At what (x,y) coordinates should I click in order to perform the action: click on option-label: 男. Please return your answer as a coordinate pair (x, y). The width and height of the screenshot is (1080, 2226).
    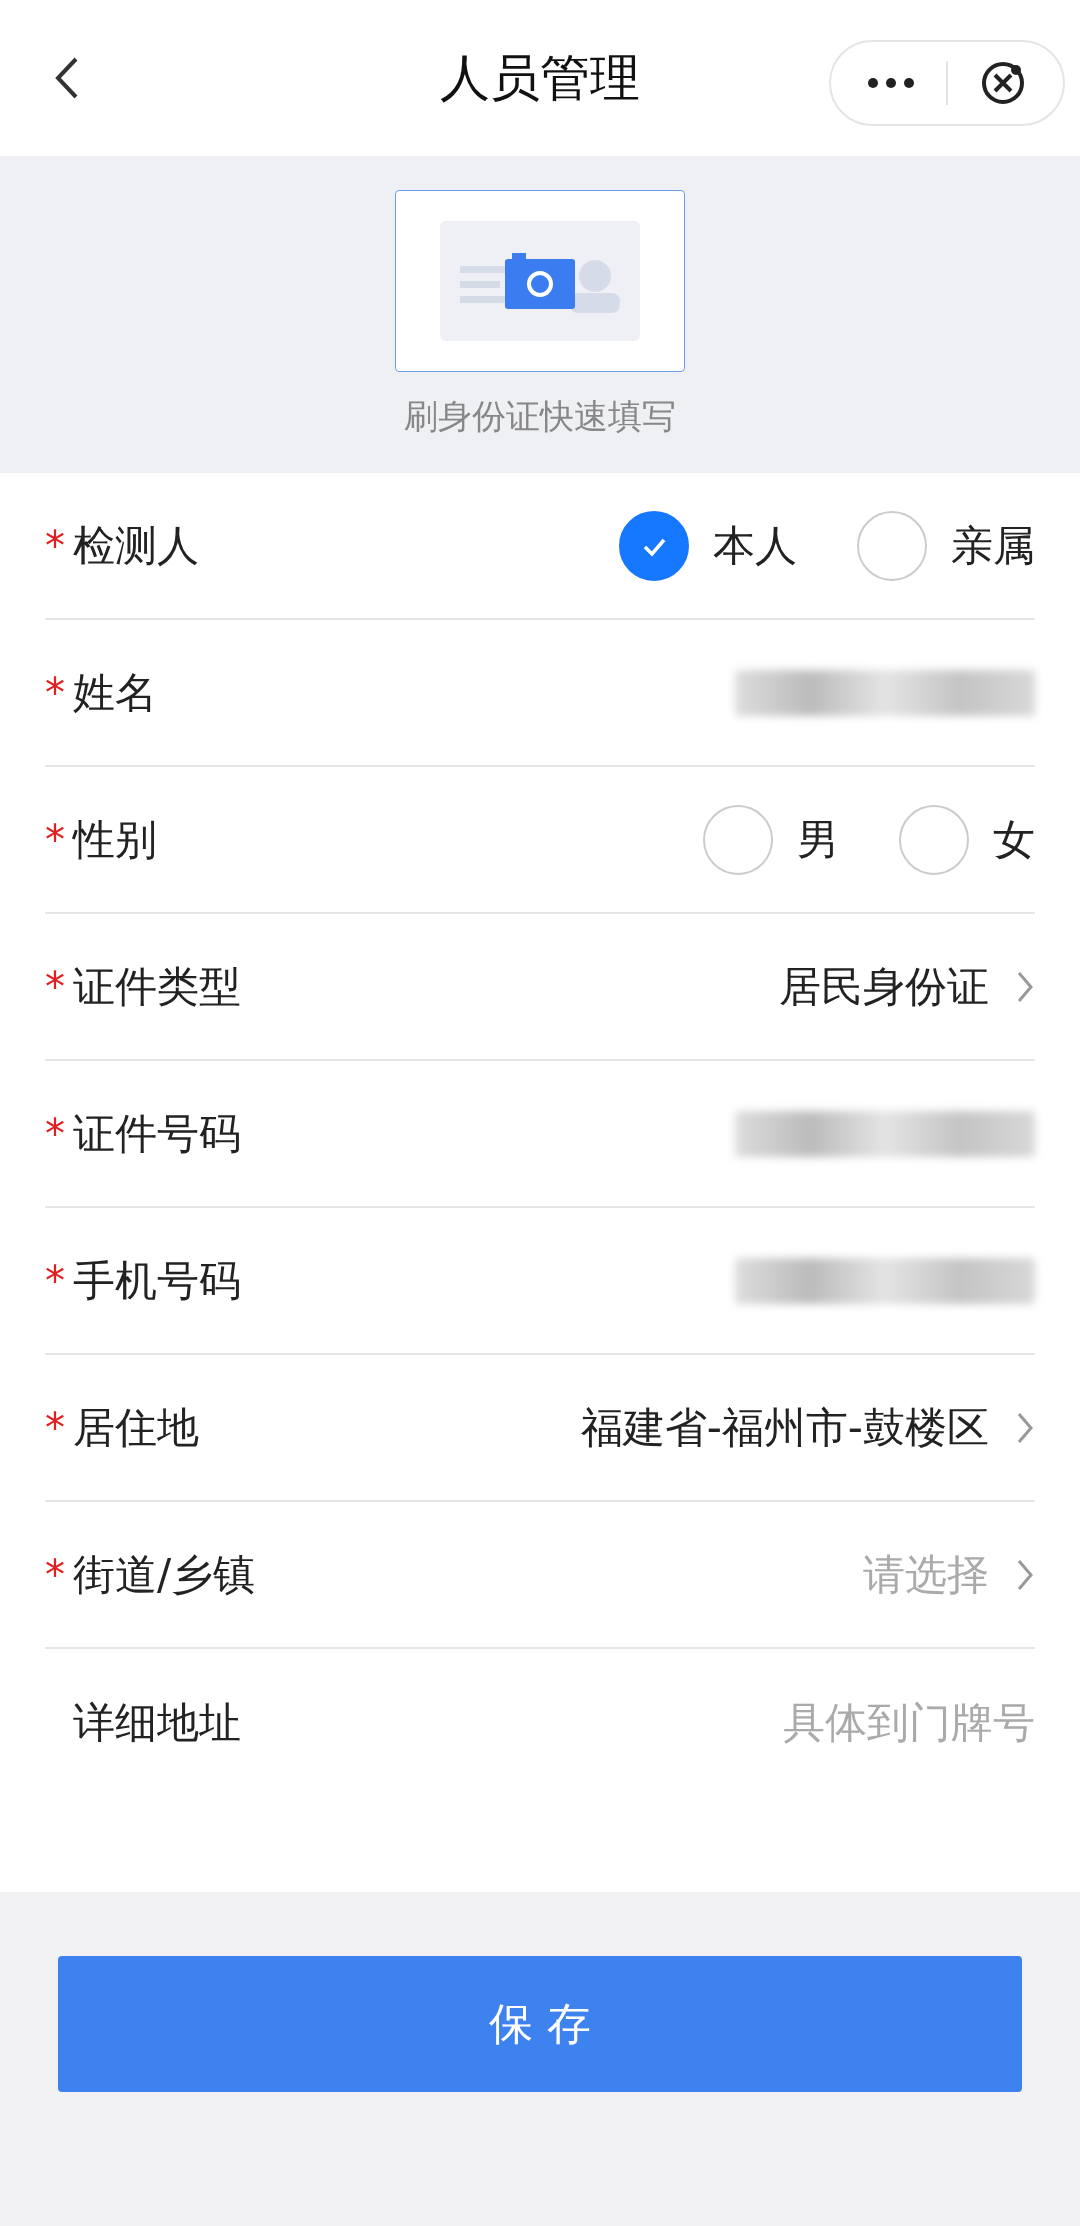
    Looking at the image, I should click on (818, 839).